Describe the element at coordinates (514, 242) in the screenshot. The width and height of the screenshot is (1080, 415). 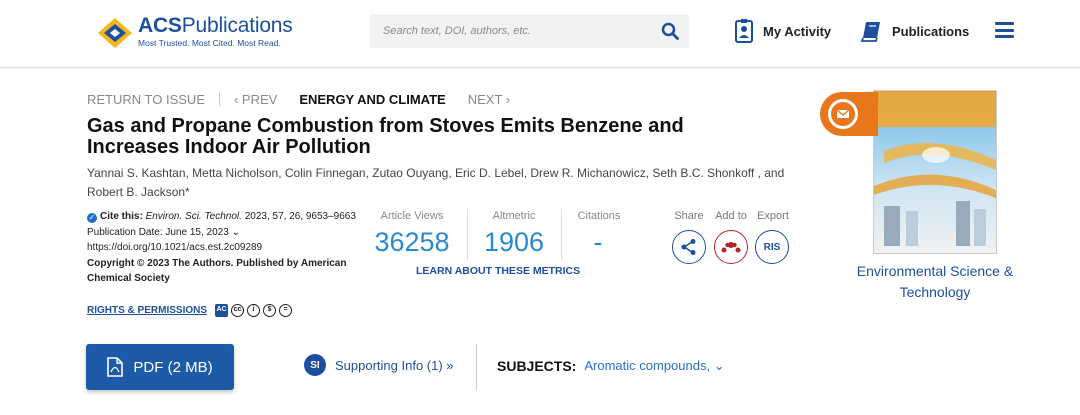
I see `altmetric-value: 1906` at that location.